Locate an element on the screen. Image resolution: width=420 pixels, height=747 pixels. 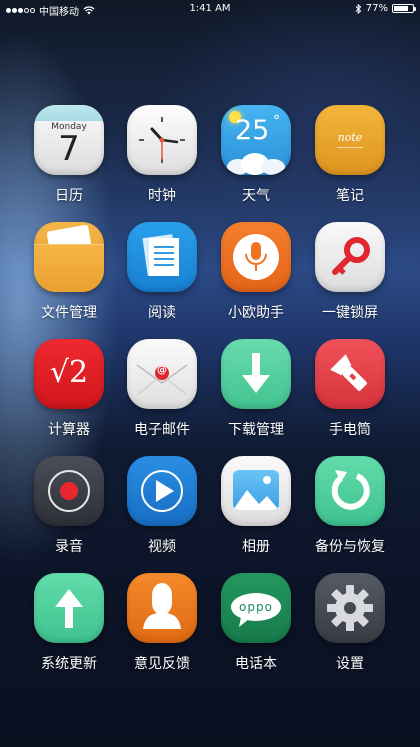
notes-icon: note is located at coordinates (350, 140).